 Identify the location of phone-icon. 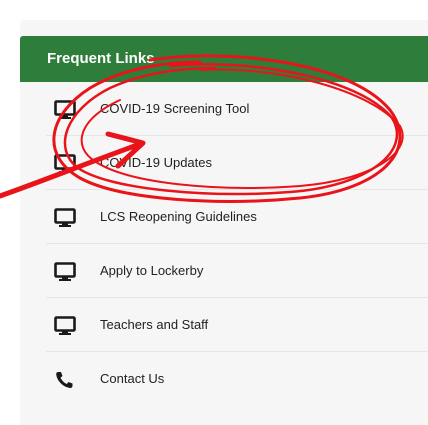
(64, 380).